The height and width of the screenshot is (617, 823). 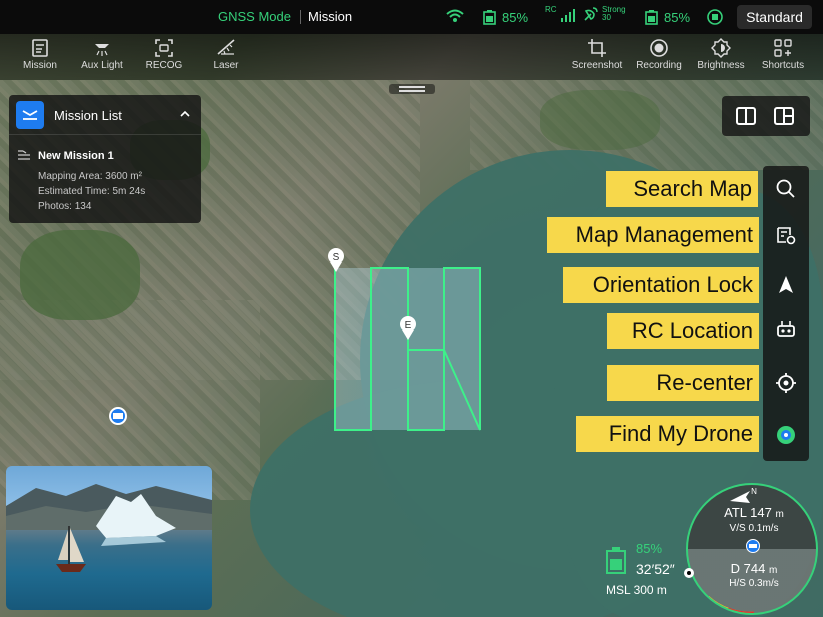 I want to click on toolbar-recog-label: RECOG, so click(x=164, y=65).